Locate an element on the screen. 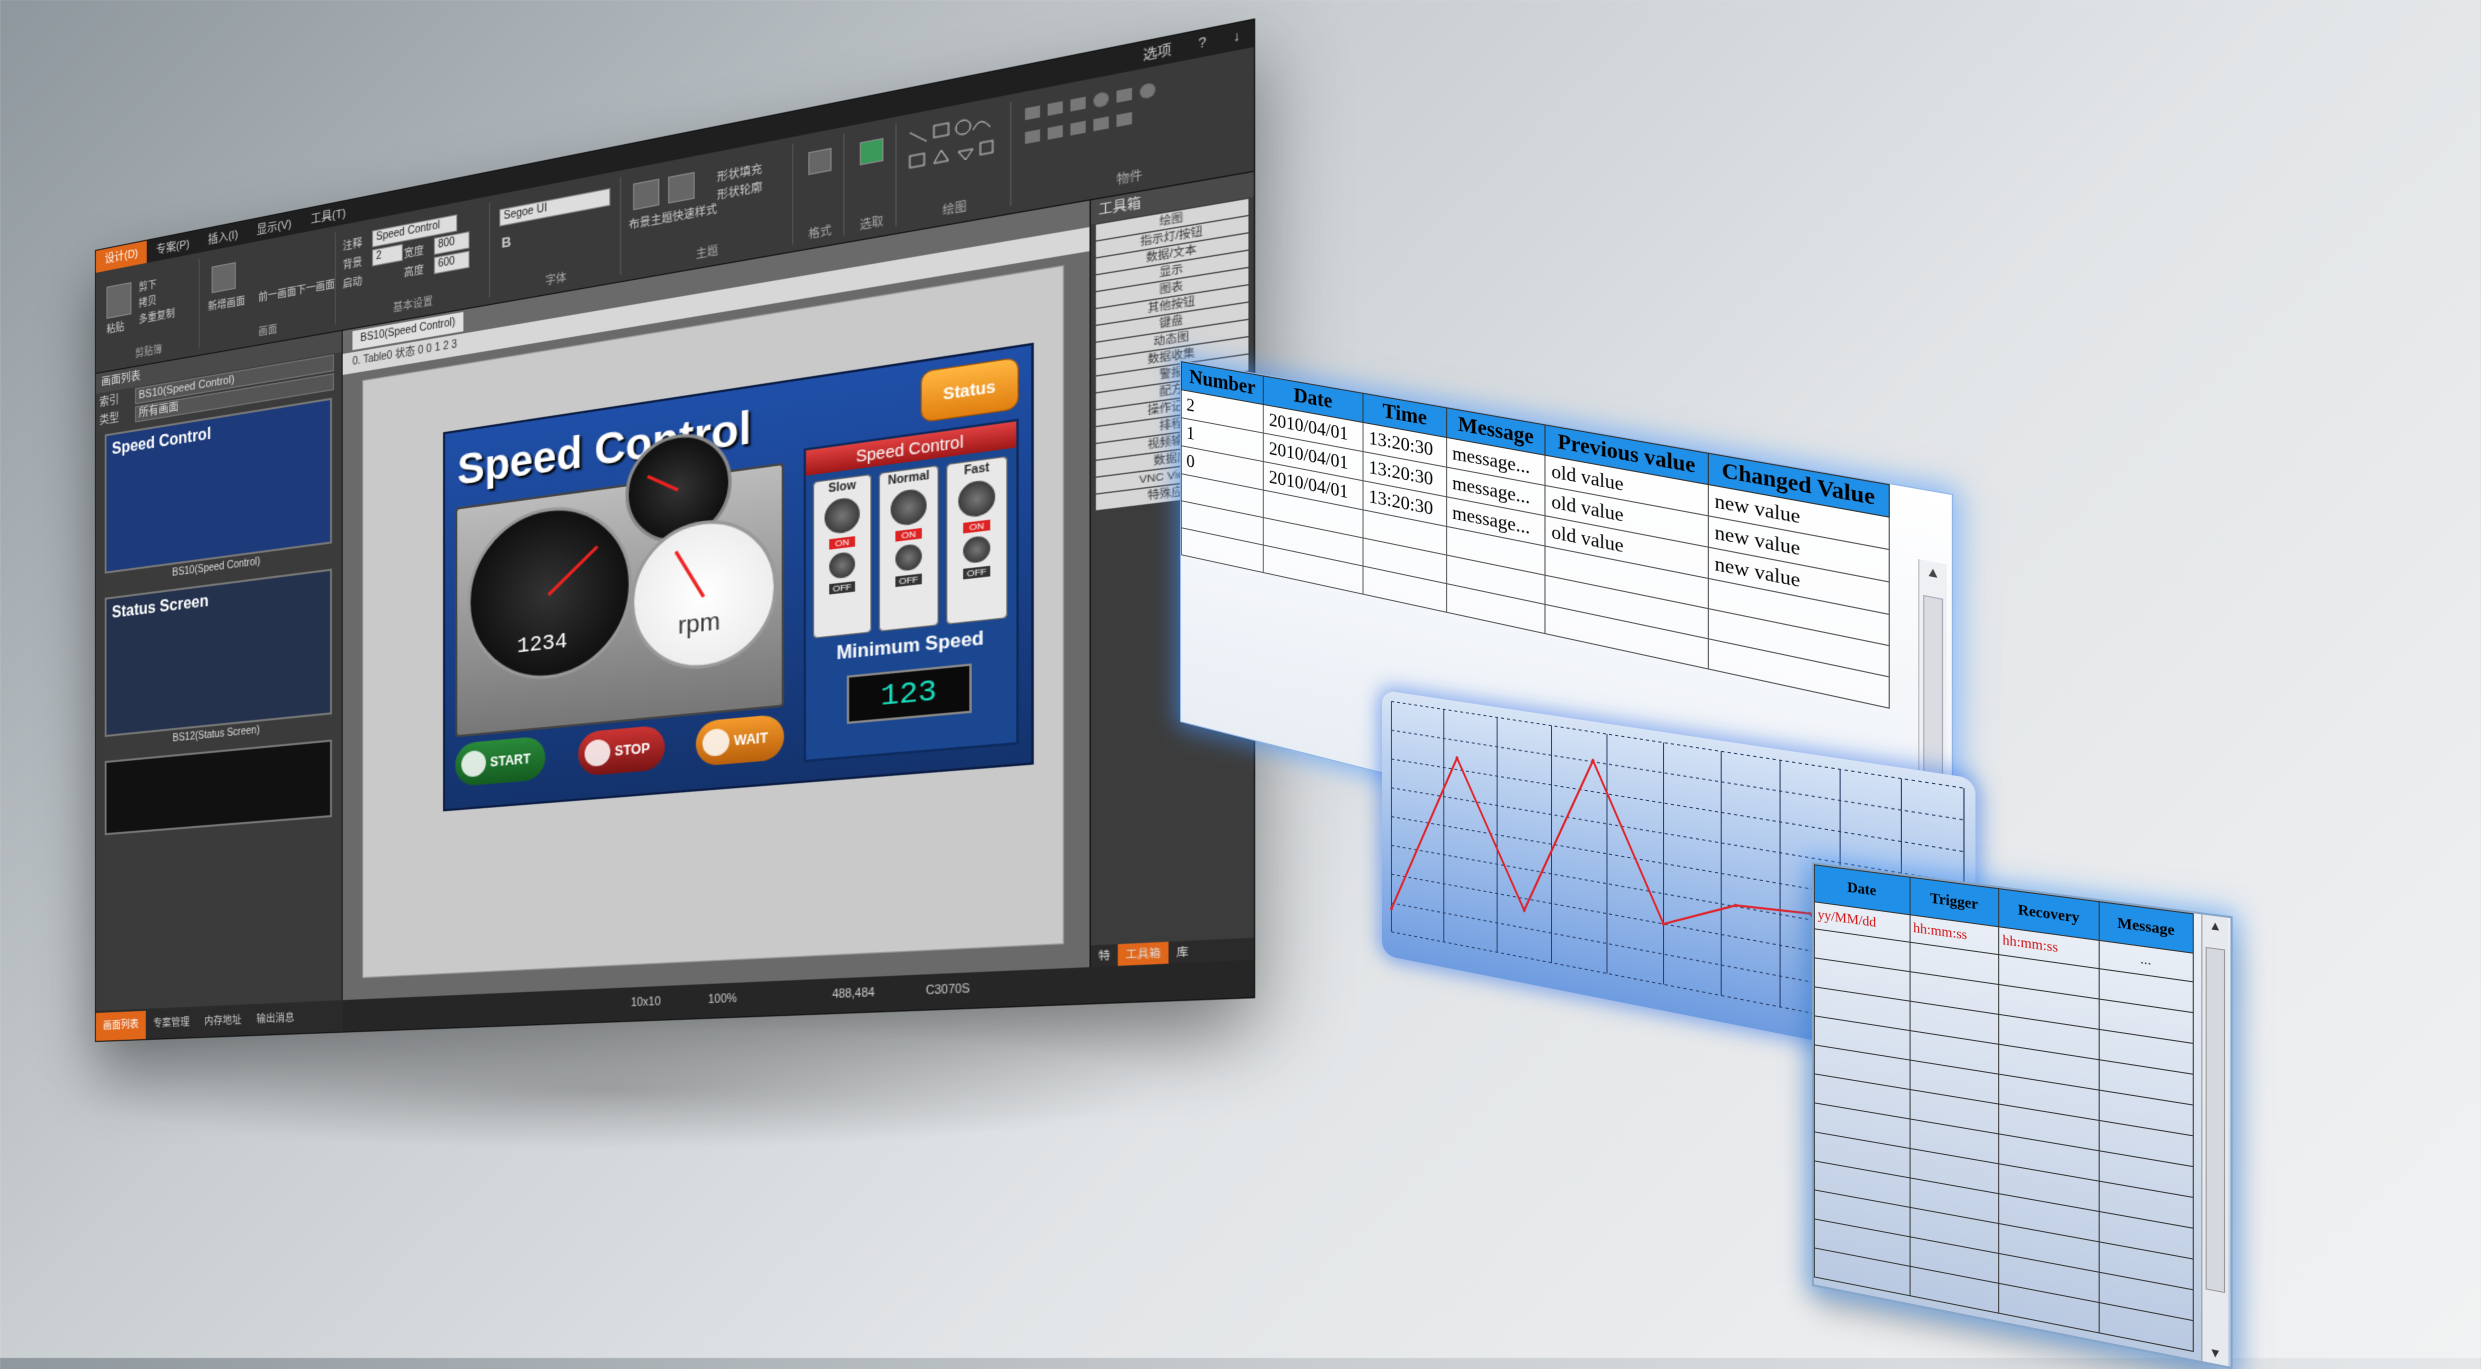 This screenshot has height=1369, width=2481. alarm-scrollbar: ▲ ▼ is located at coordinates (2214, 1140).